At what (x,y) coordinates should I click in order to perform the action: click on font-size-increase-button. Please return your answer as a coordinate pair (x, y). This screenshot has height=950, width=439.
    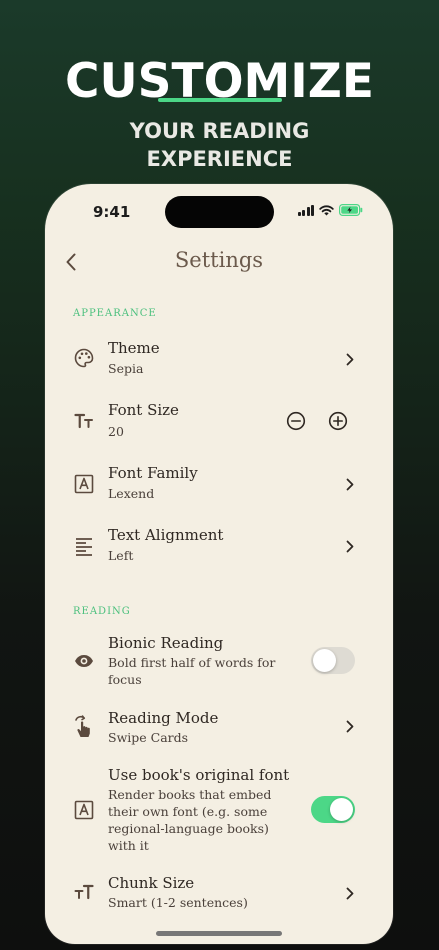
    Looking at the image, I should click on (338, 421).